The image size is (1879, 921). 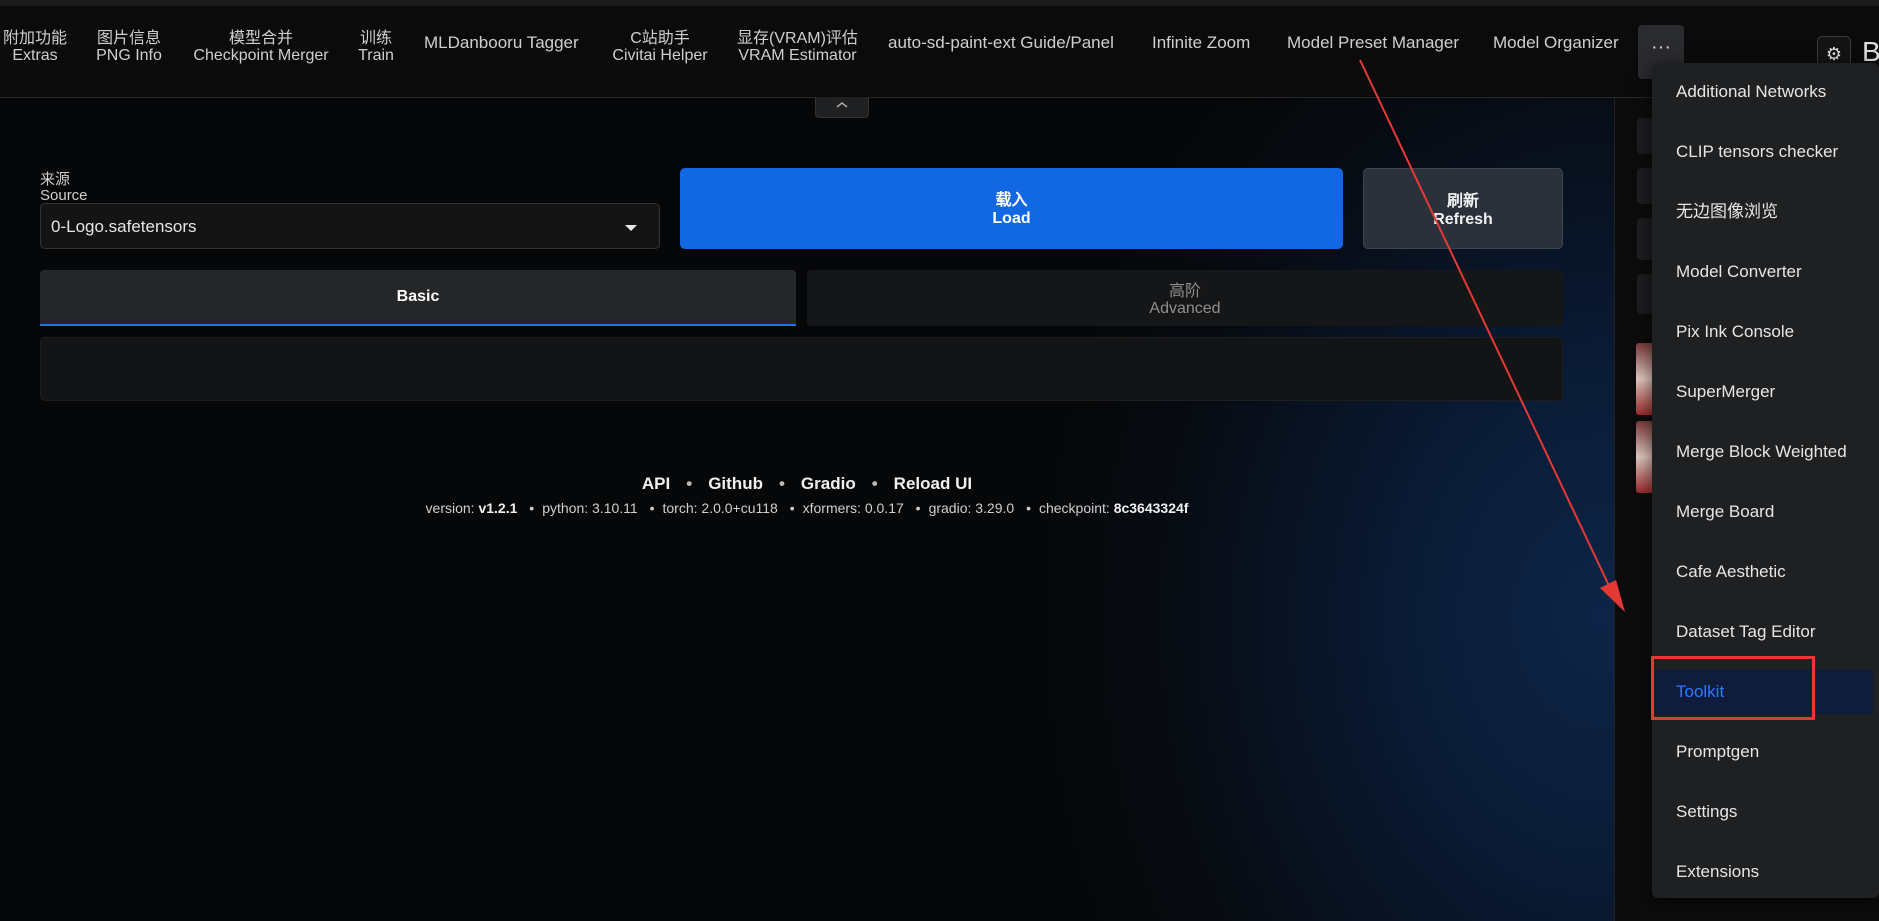 What do you see at coordinates (720, 508) in the screenshot?
I see `torch-version: torch: 2.0.0+cu118` at bounding box center [720, 508].